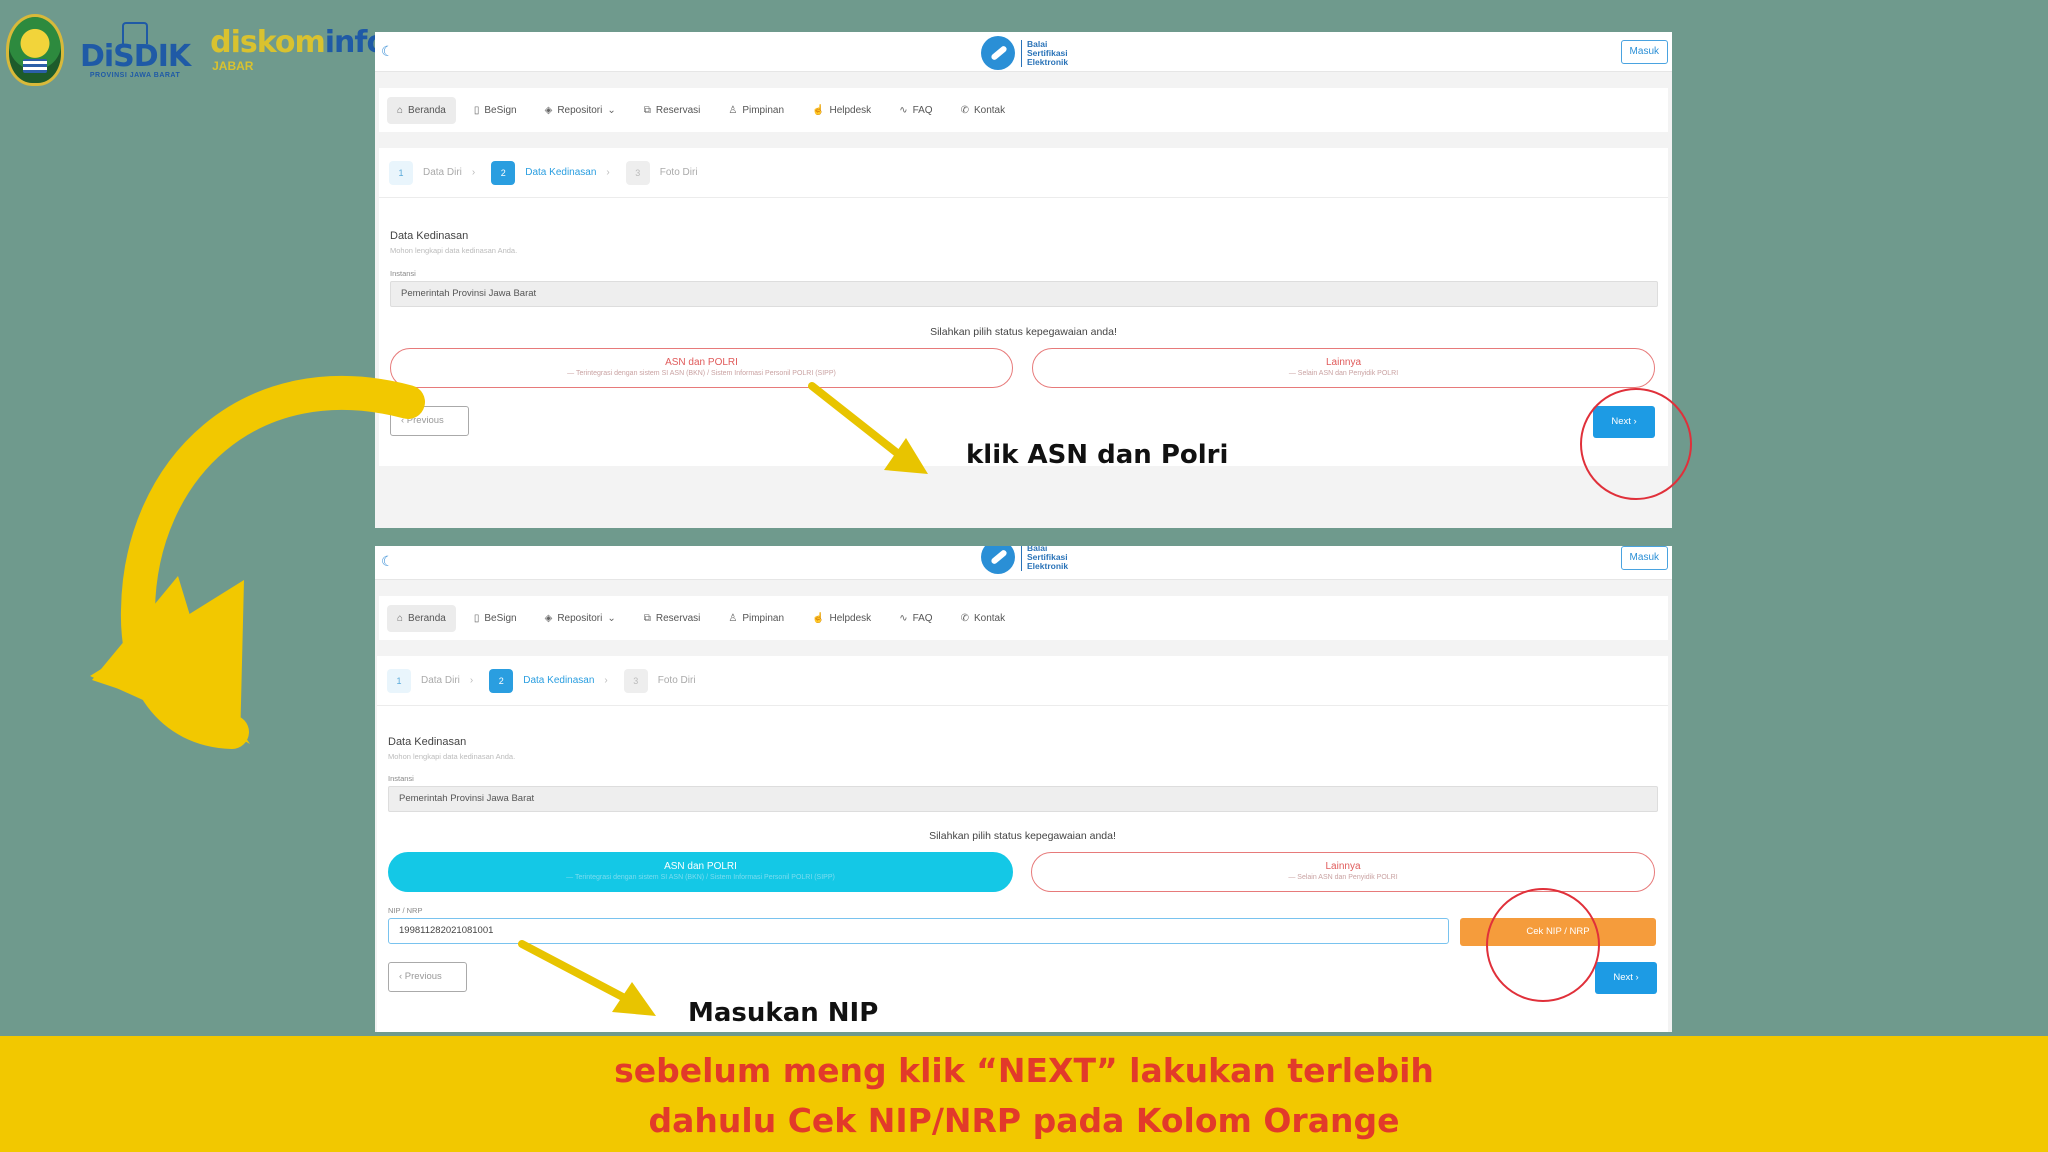 The image size is (2048, 1152). Describe the element at coordinates (1543, 945) in the screenshot. I see `highlight-circle-cek-nip` at that location.